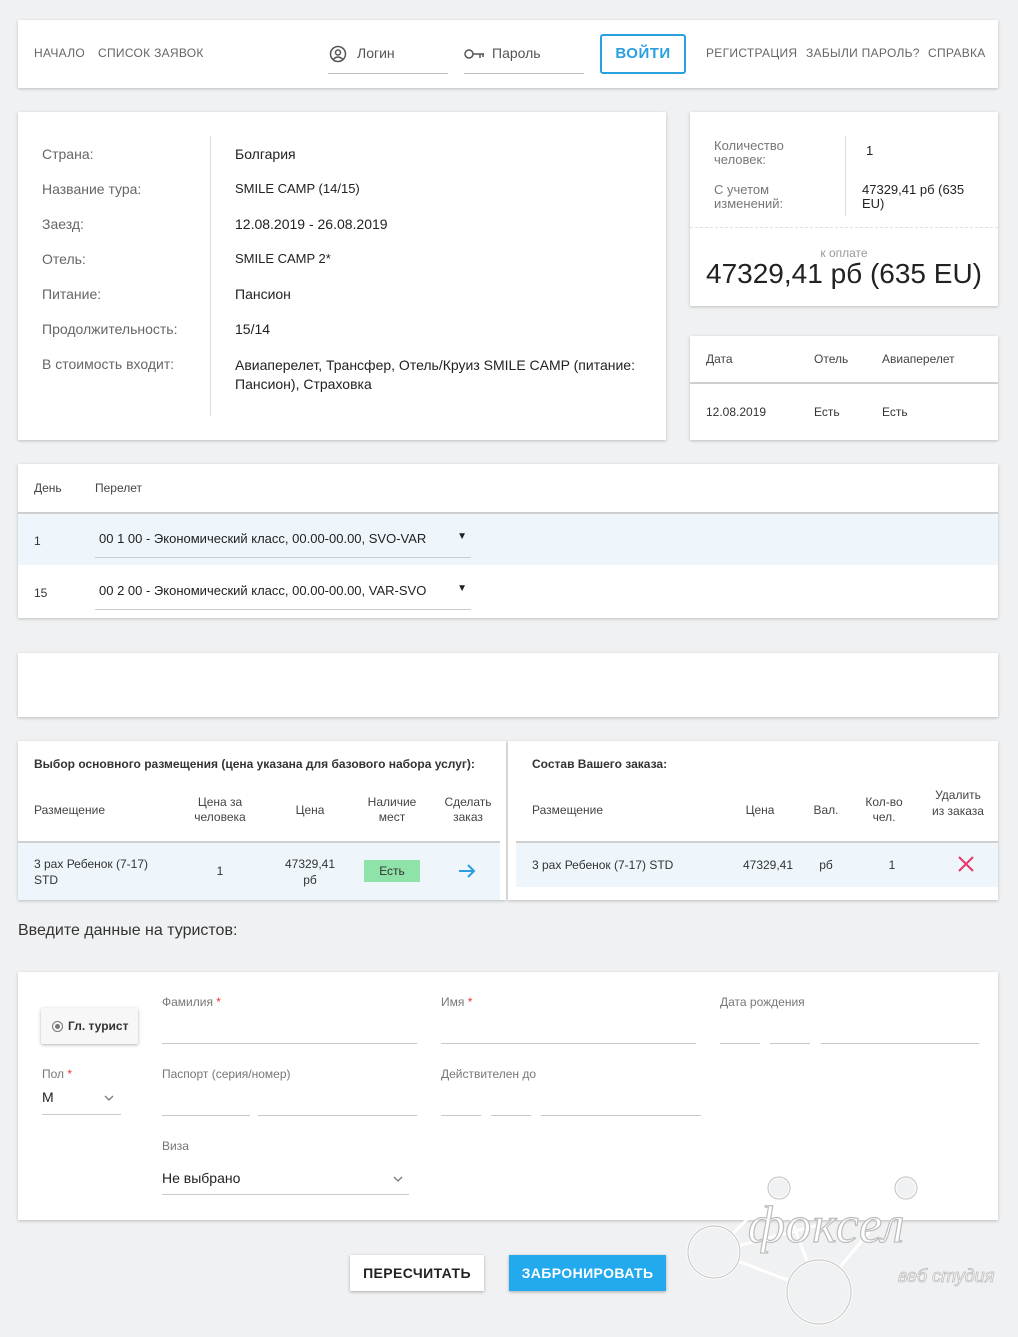 This screenshot has height=1337, width=1018. I want to click on with-changes-value: 47329,41 рб (635 EU), so click(913, 196).